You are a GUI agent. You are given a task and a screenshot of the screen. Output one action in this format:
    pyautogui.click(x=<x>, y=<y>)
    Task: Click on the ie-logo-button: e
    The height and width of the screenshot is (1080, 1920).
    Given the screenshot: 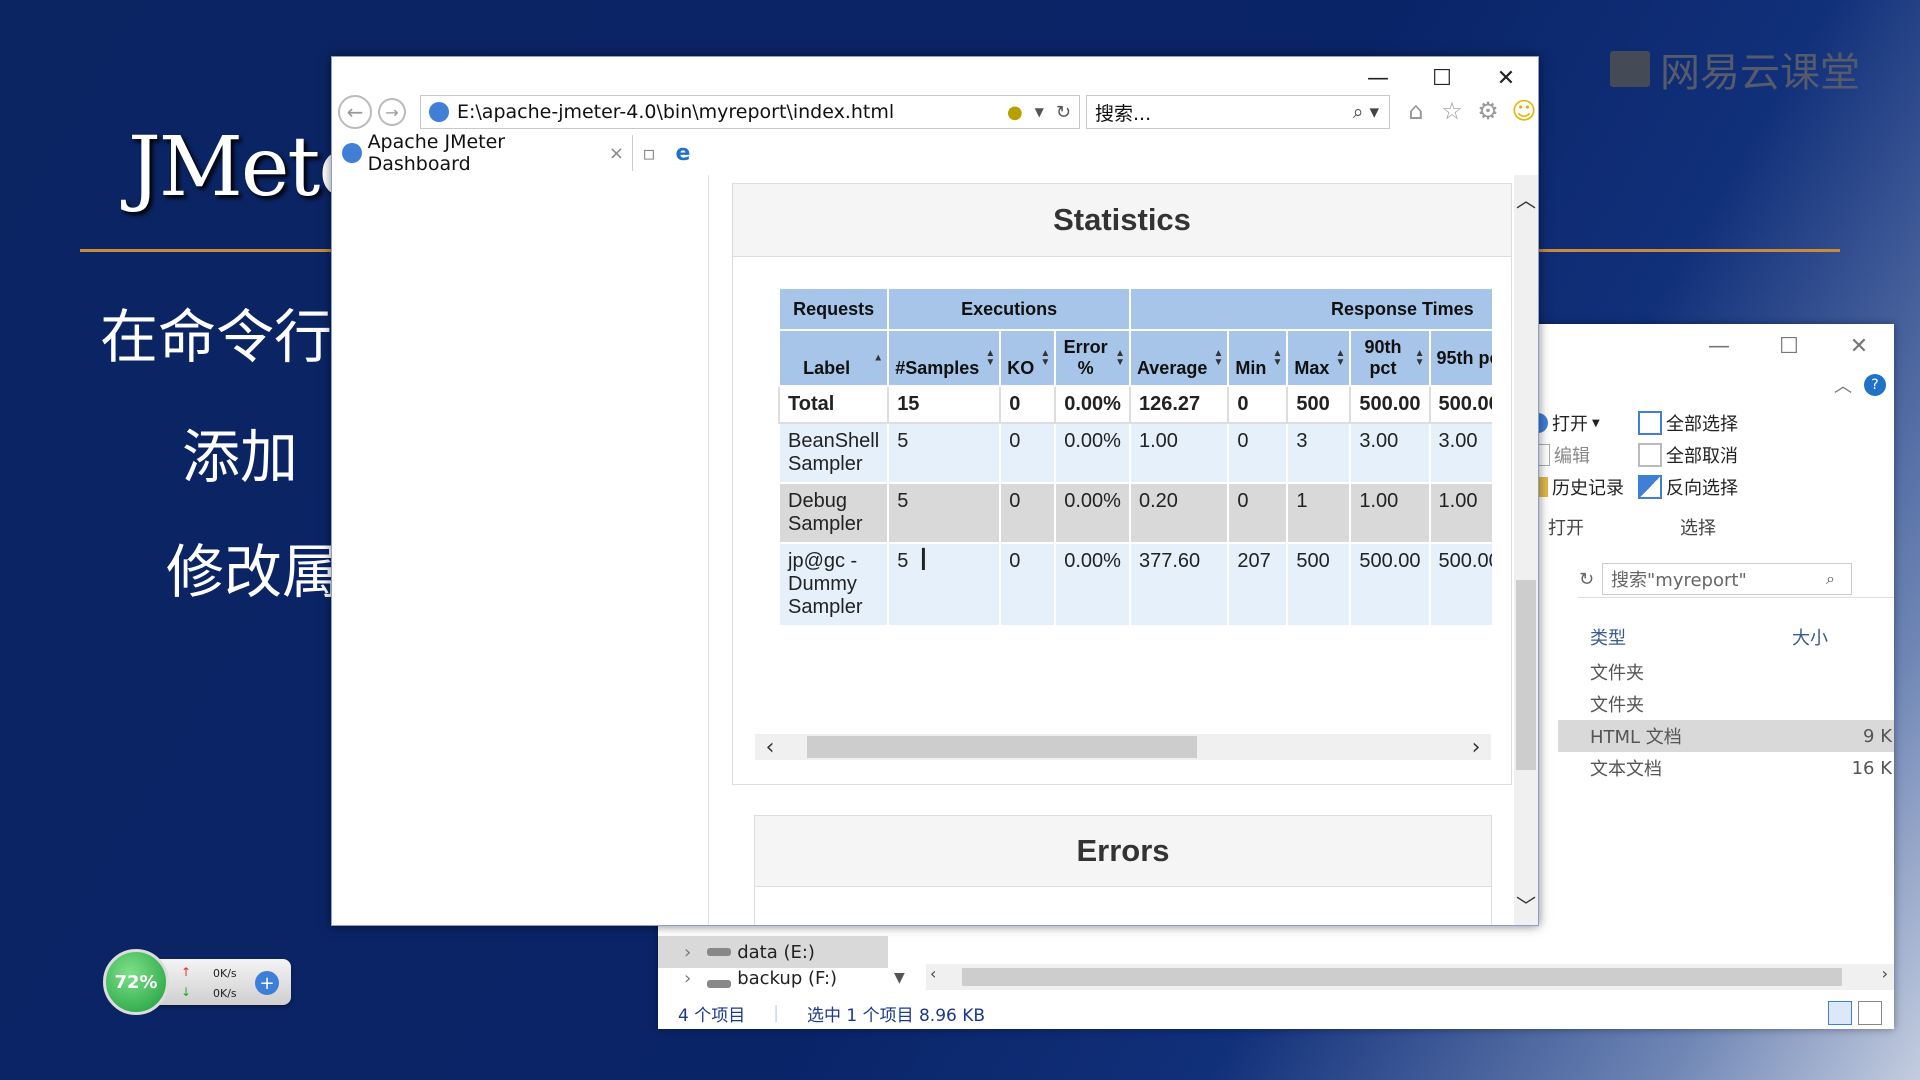 What is the action you would take?
    pyautogui.click(x=683, y=153)
    